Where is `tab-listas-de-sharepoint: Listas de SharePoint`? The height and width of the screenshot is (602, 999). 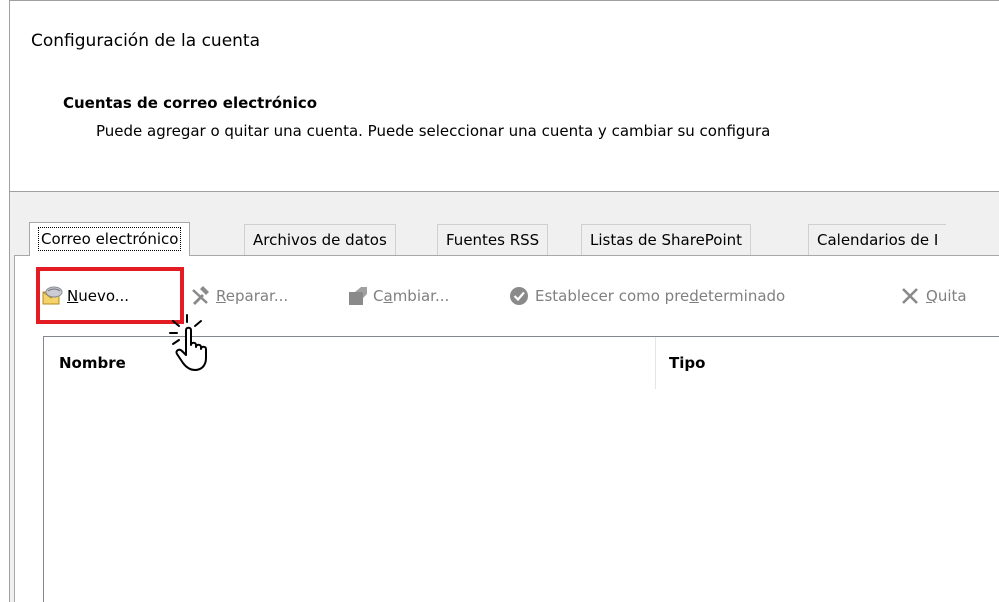 tab-listas-de-sharepoint: Listas de SharePoint is located at coordinates (666, 239).